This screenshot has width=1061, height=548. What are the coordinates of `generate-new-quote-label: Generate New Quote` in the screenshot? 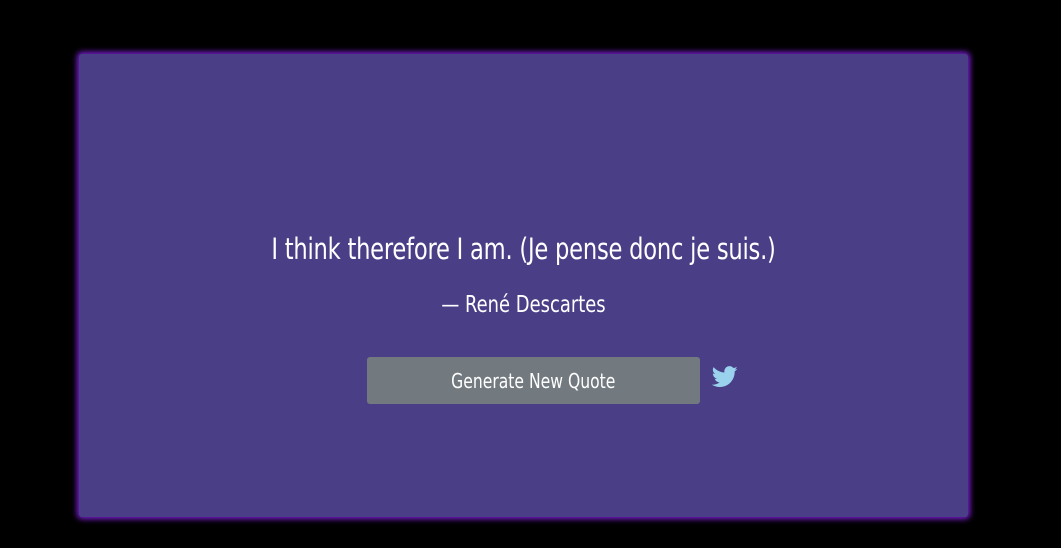 It's located at (533, 380).